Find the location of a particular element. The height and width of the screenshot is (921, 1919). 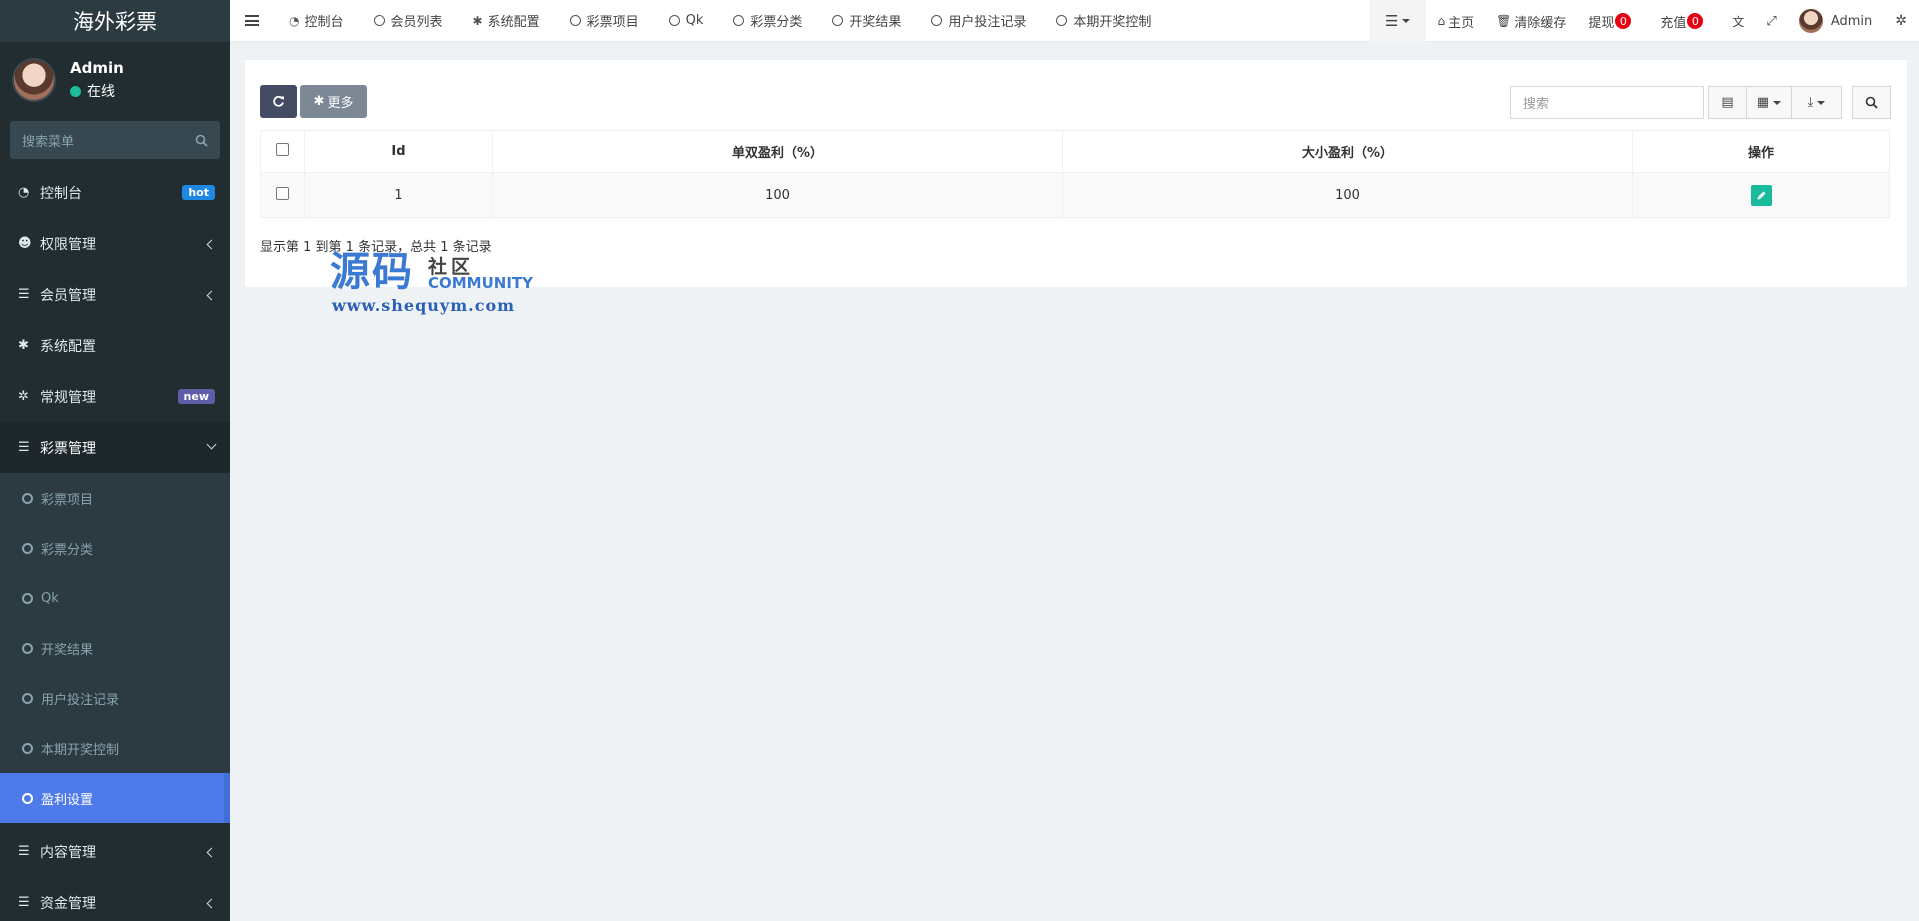

table-search-placeholder: 搜索 is located at coordinates (1536, 104).